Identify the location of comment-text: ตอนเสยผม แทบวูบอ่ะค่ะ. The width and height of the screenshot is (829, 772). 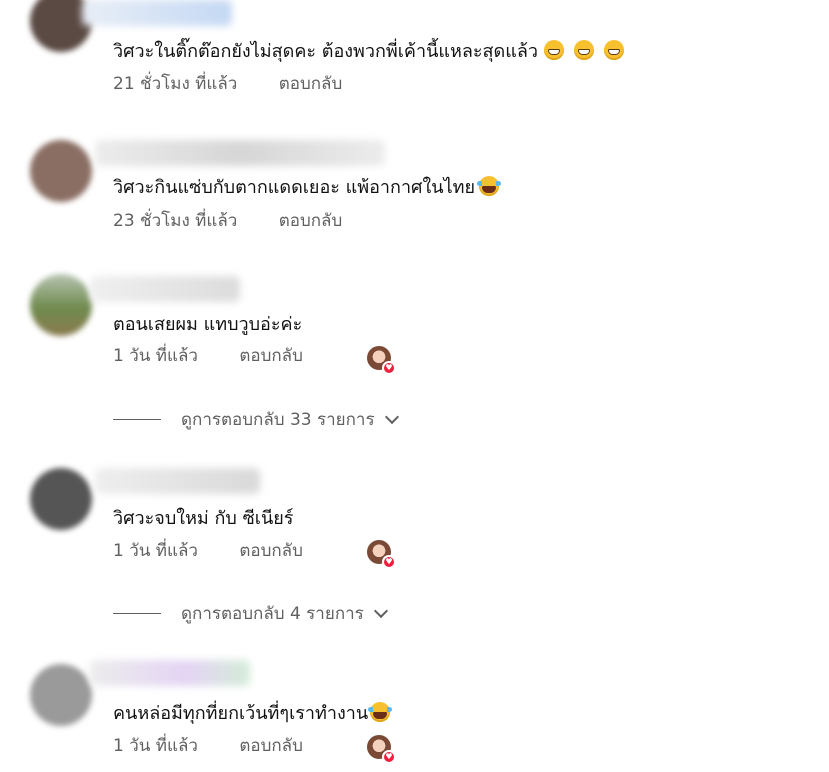
(208, 324).